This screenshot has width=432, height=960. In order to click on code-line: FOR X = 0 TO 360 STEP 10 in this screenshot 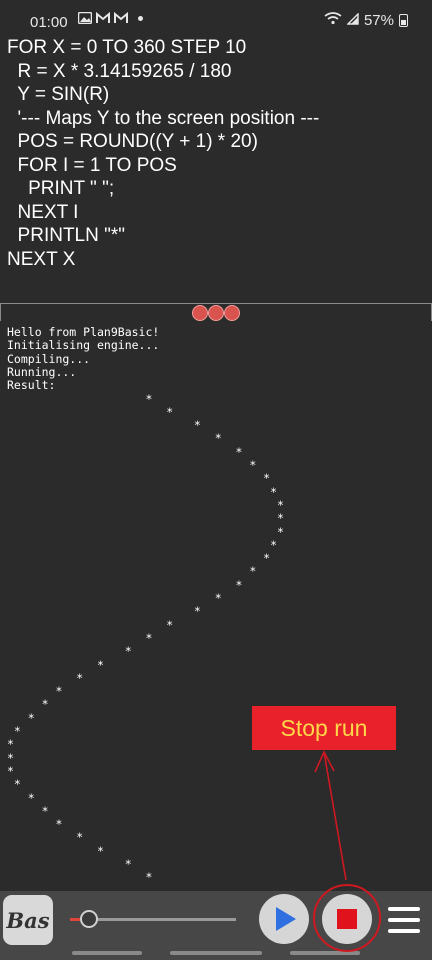, I will do `click(126, 48)`.